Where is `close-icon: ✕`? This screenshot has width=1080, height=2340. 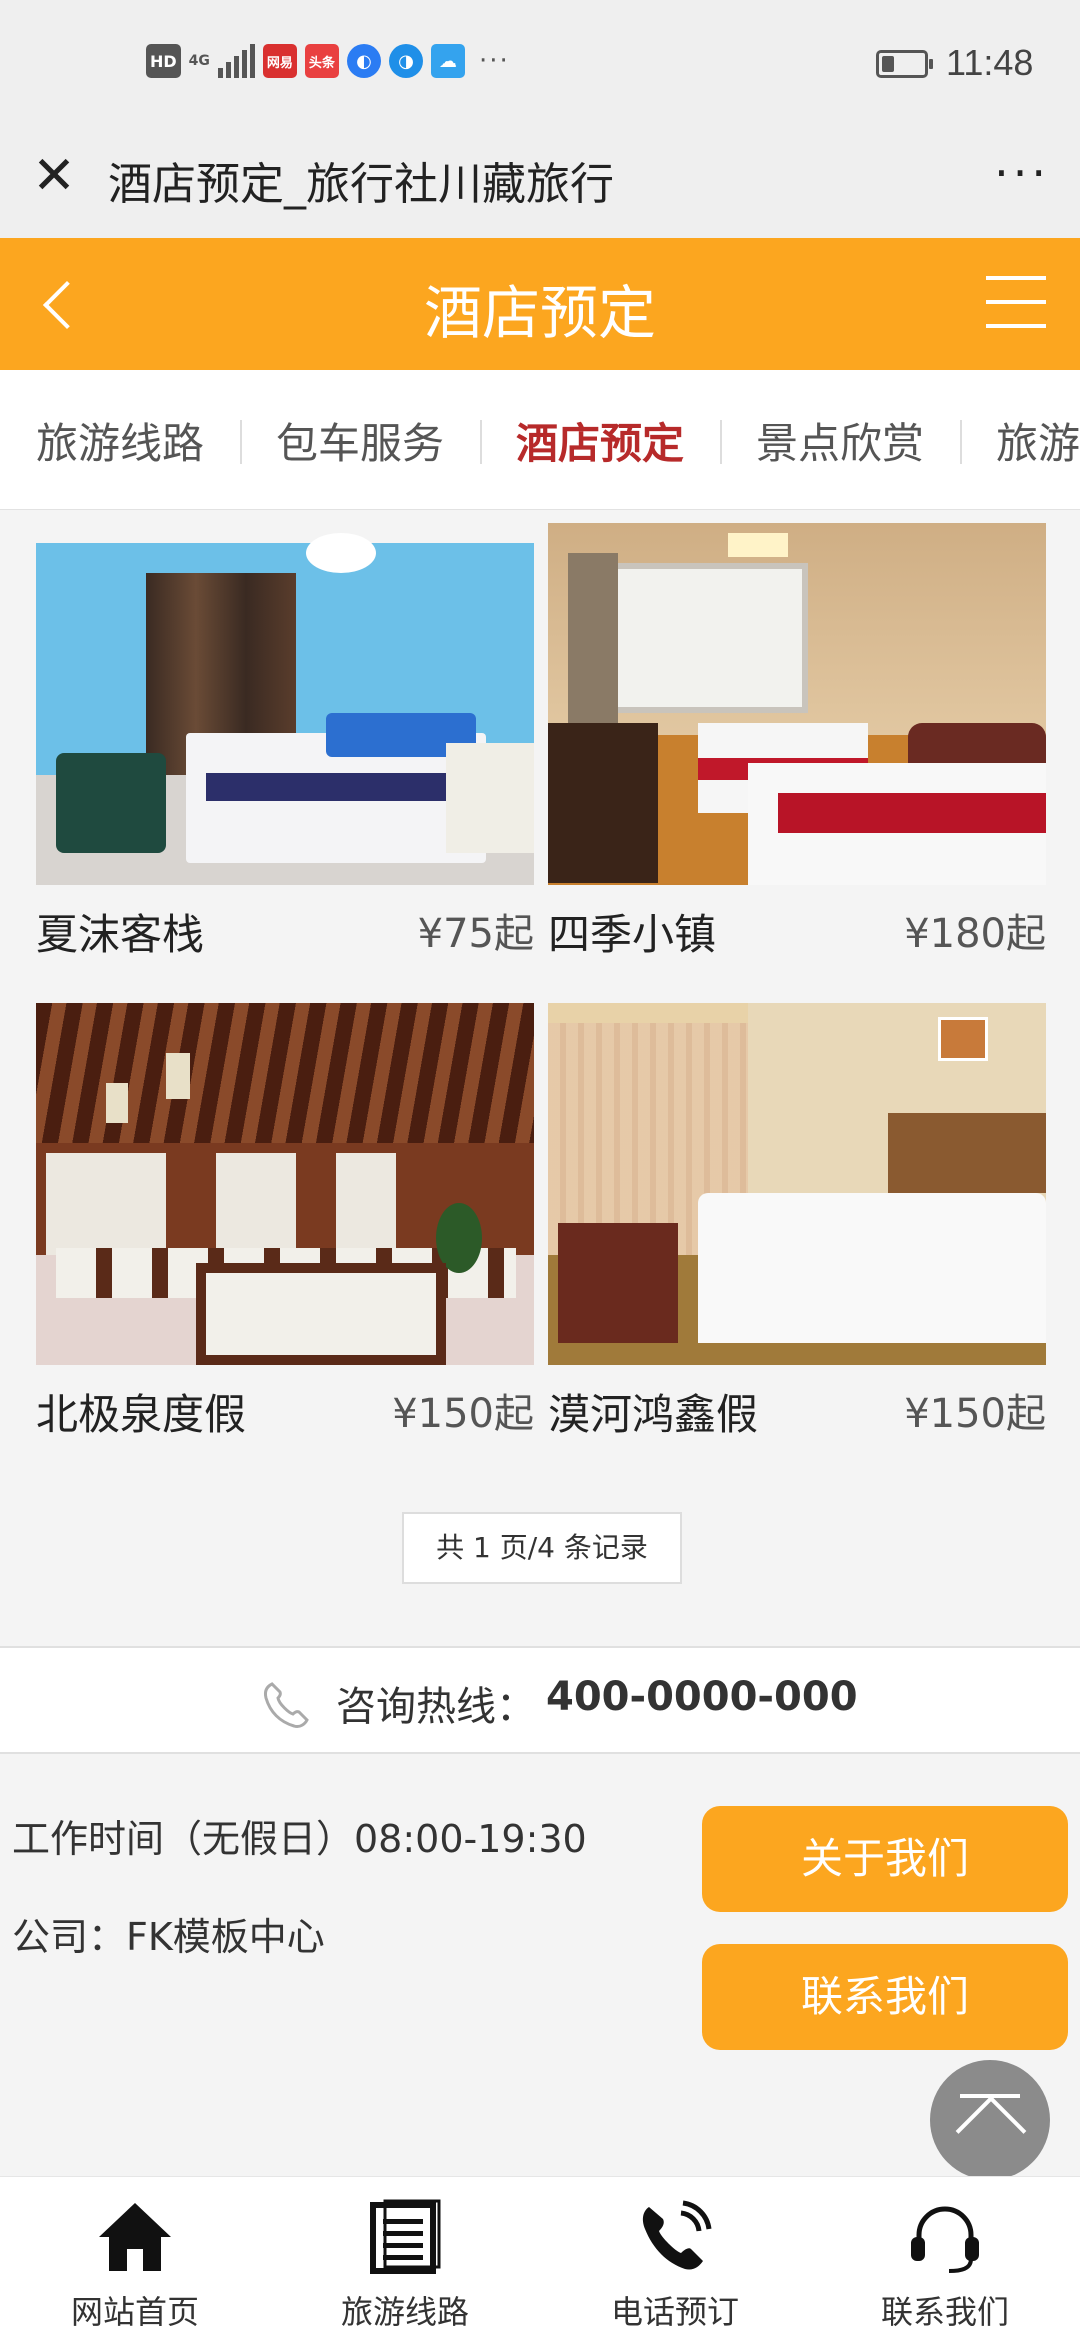
close-icon: ✕ is located at coordinates (54, 176).